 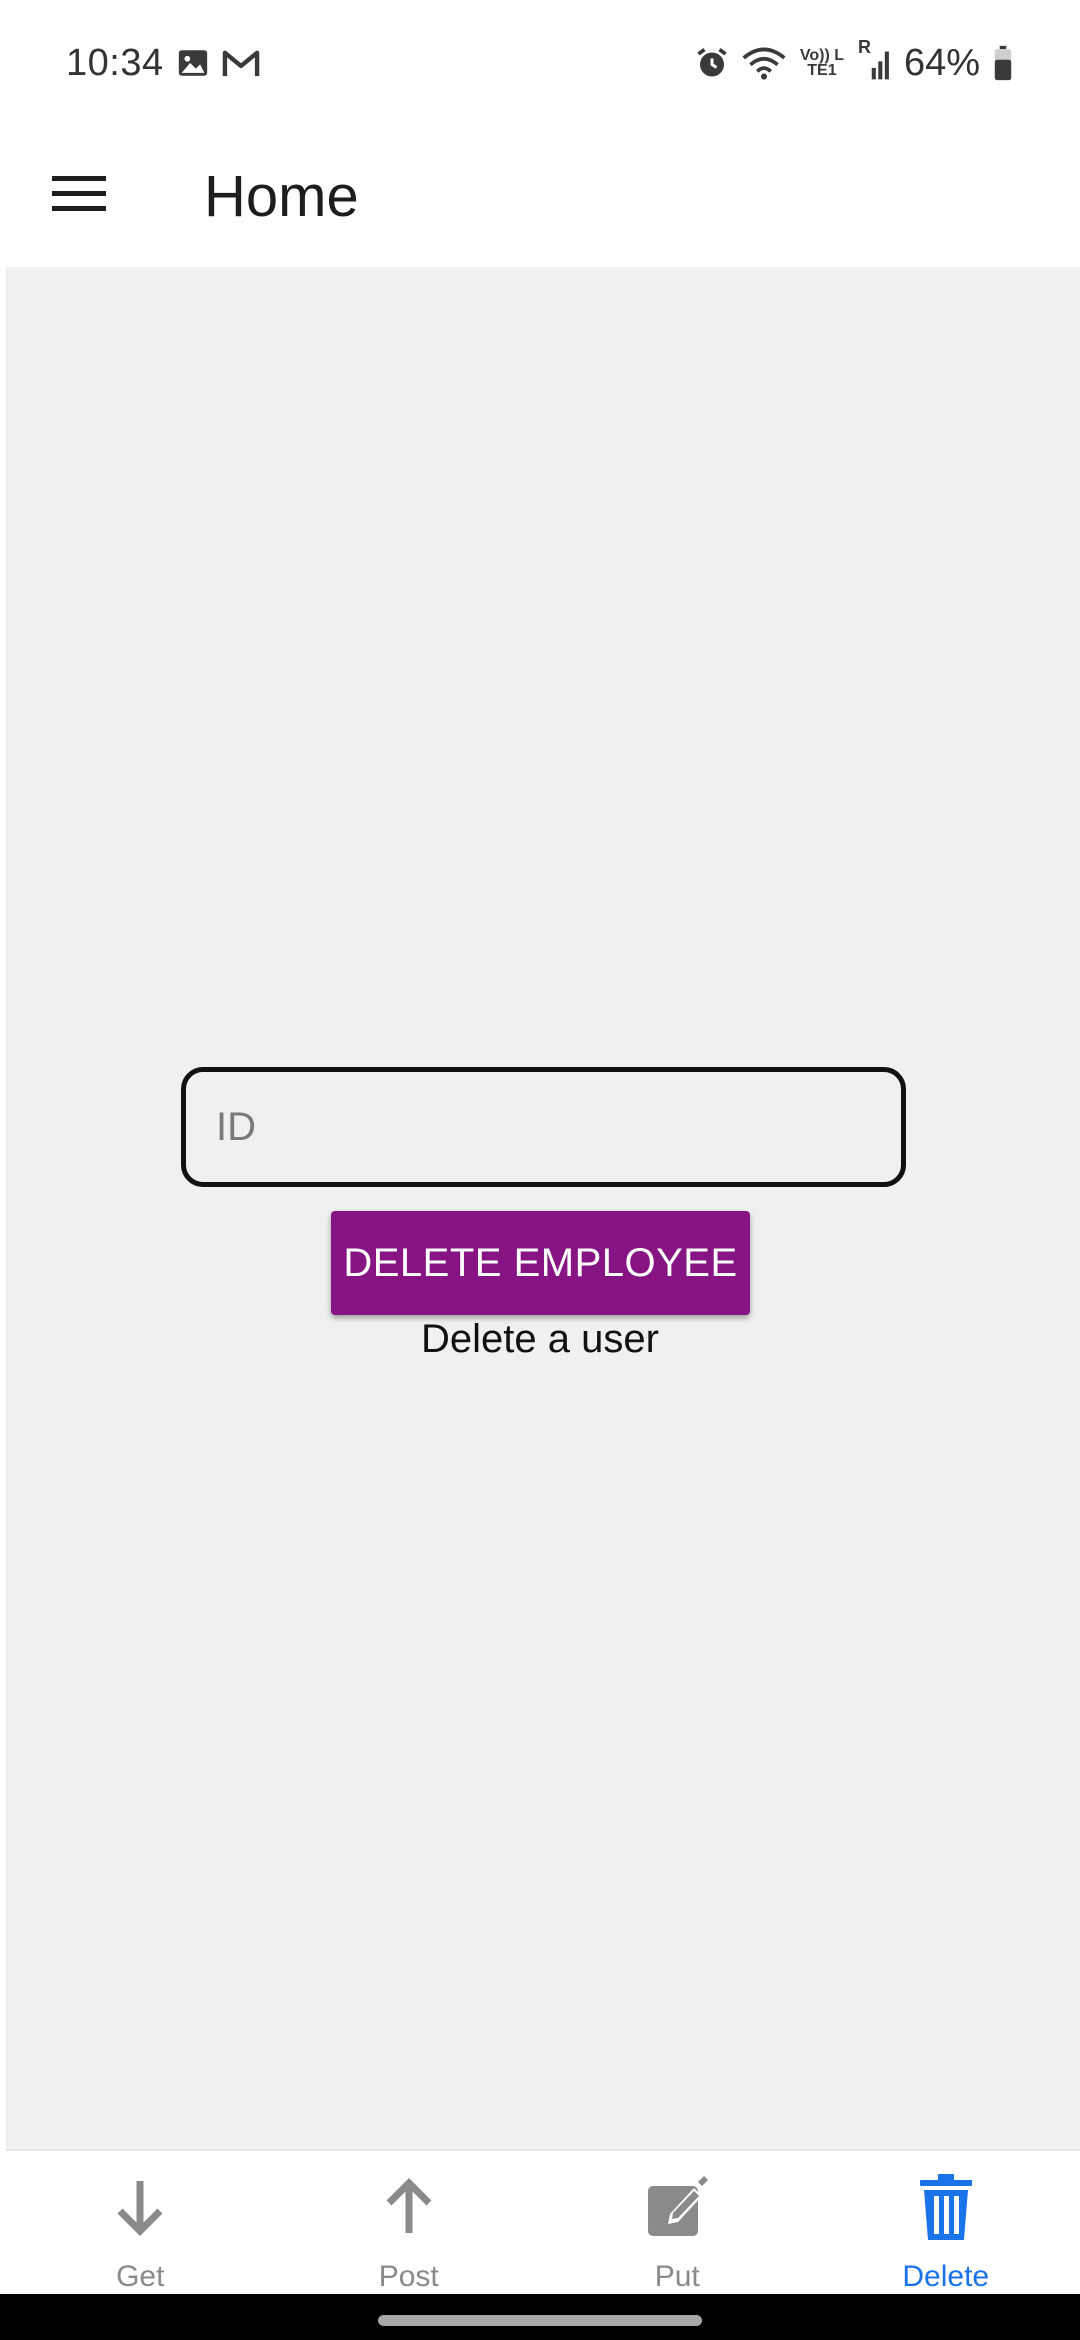 What do you see at coordinates (540, 63) in the screenshot?
I see `status-bar: 10:34 Vo)) LTE1 R 64%` at bounding box center [540, 63].